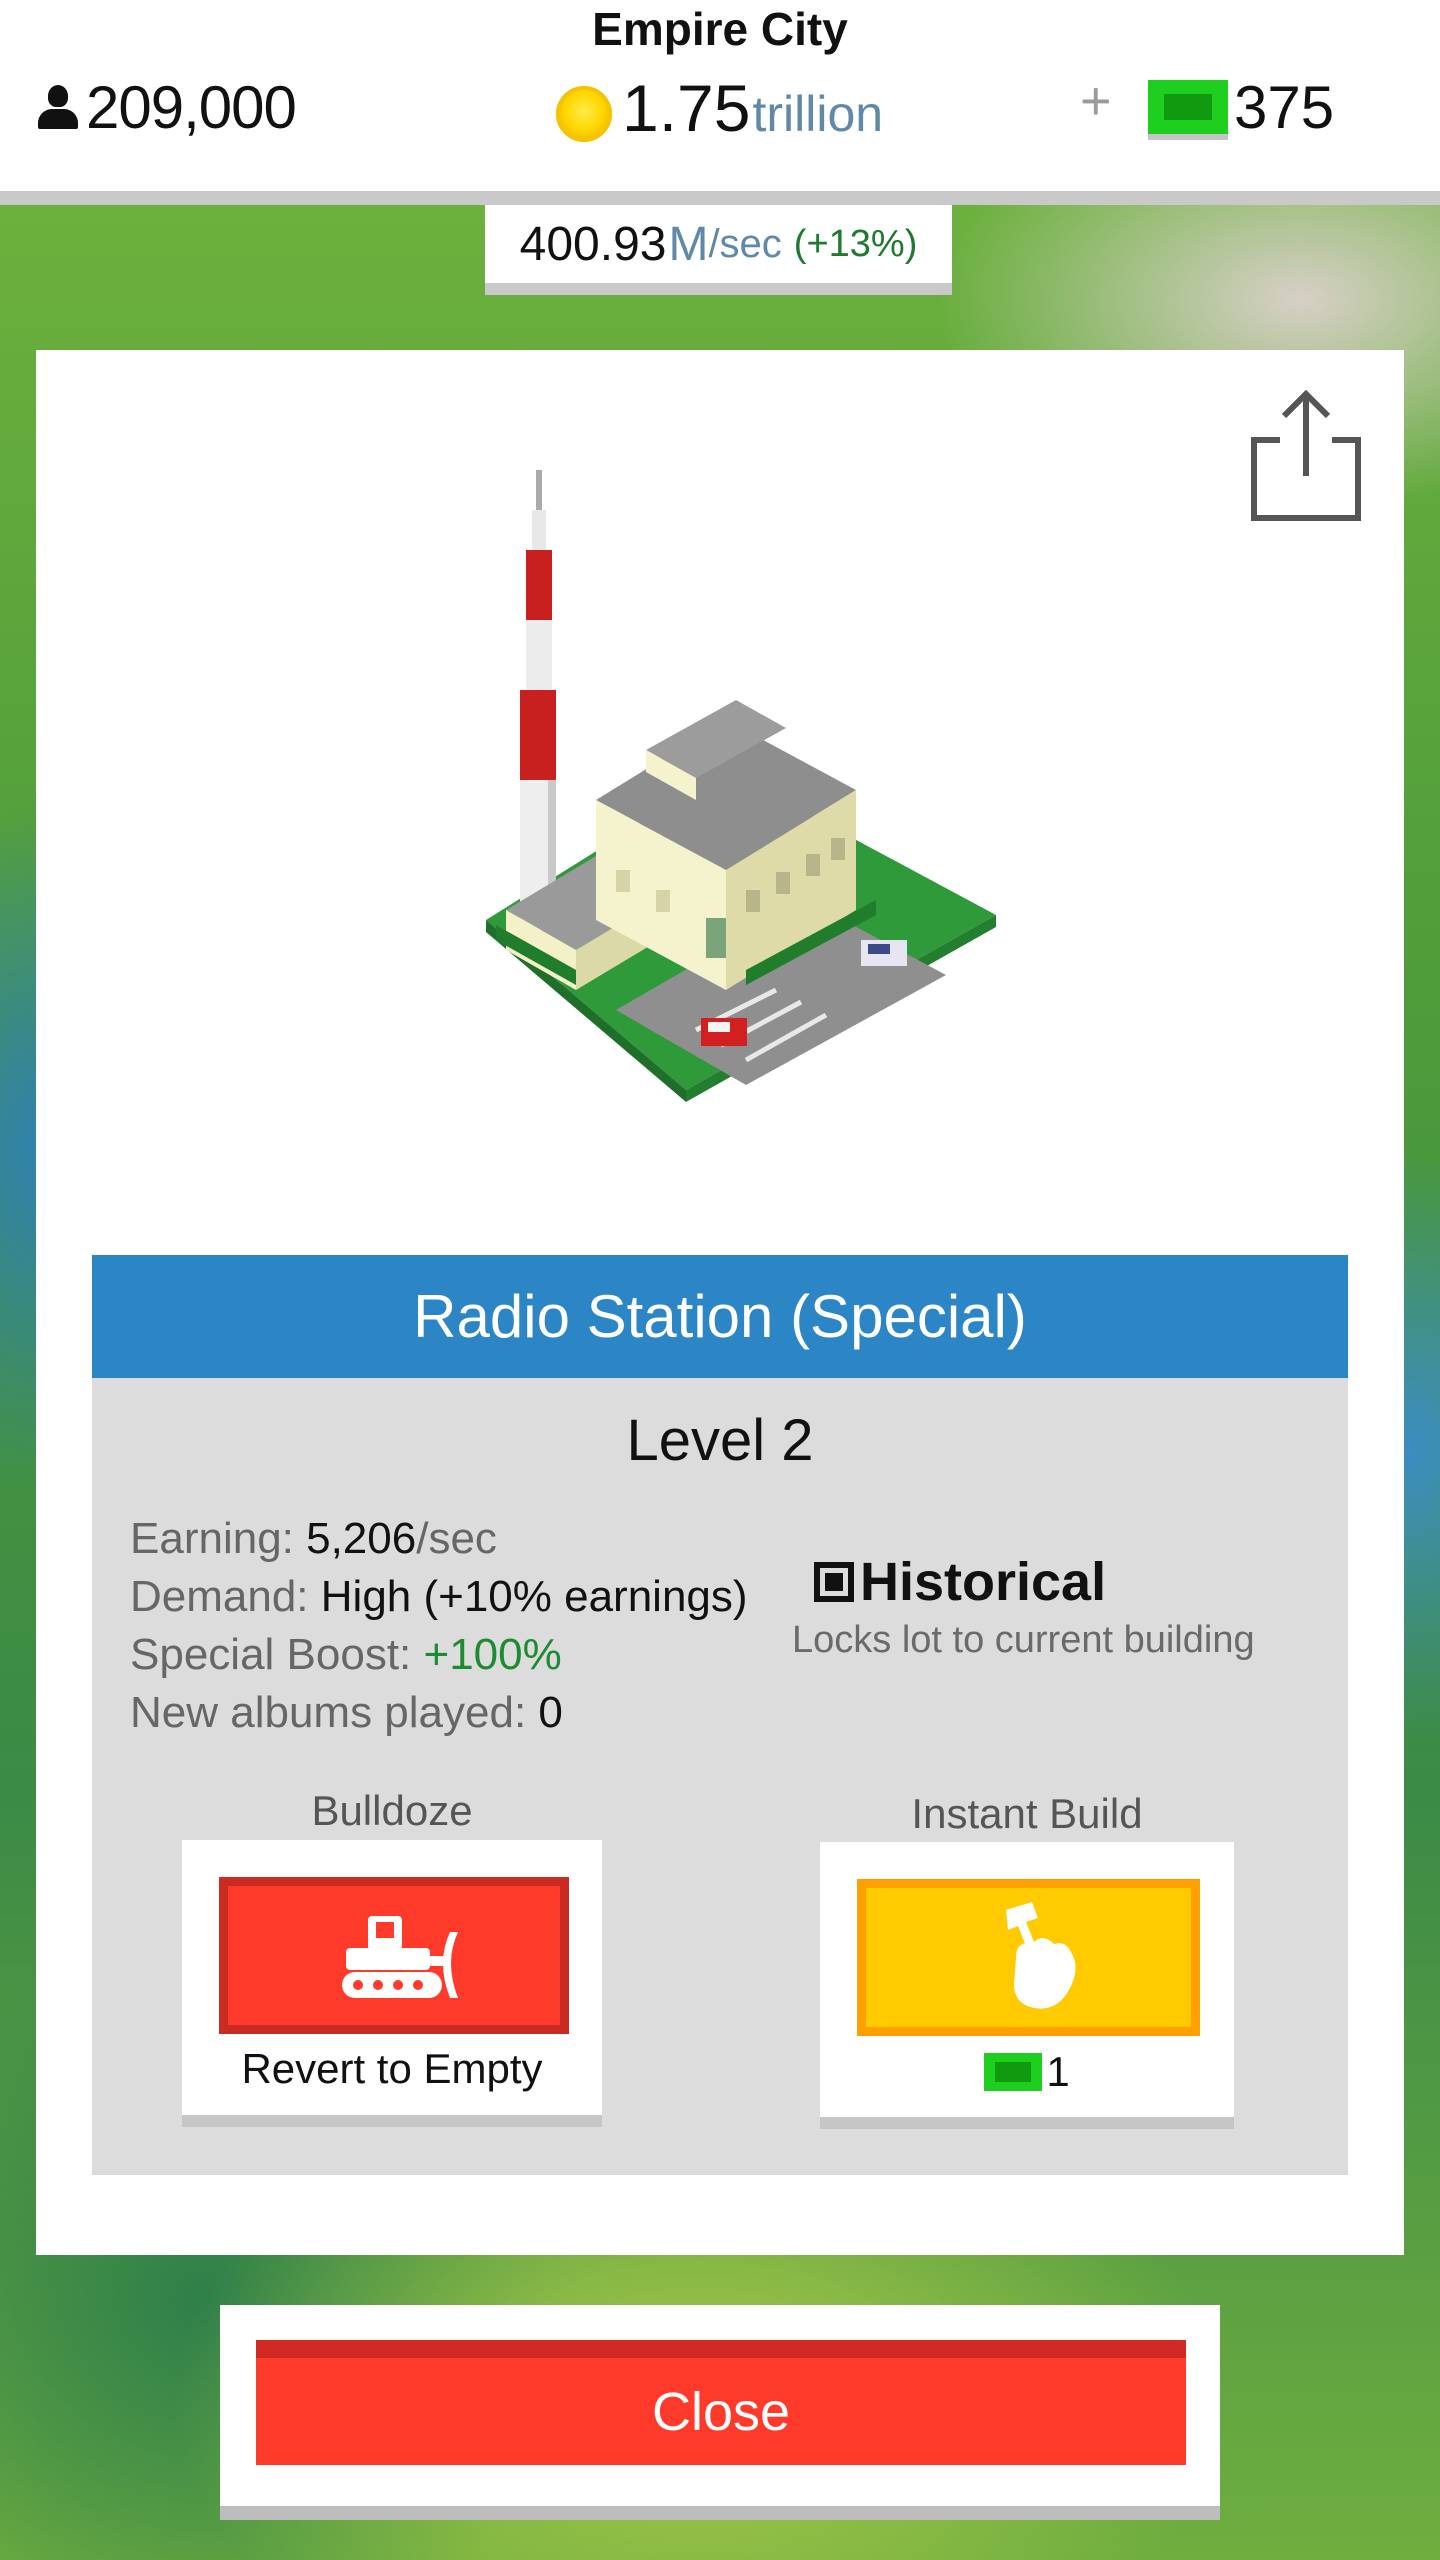  I want to click on stat-earning: Earning: 5,206/sec, so click(439, 1539).